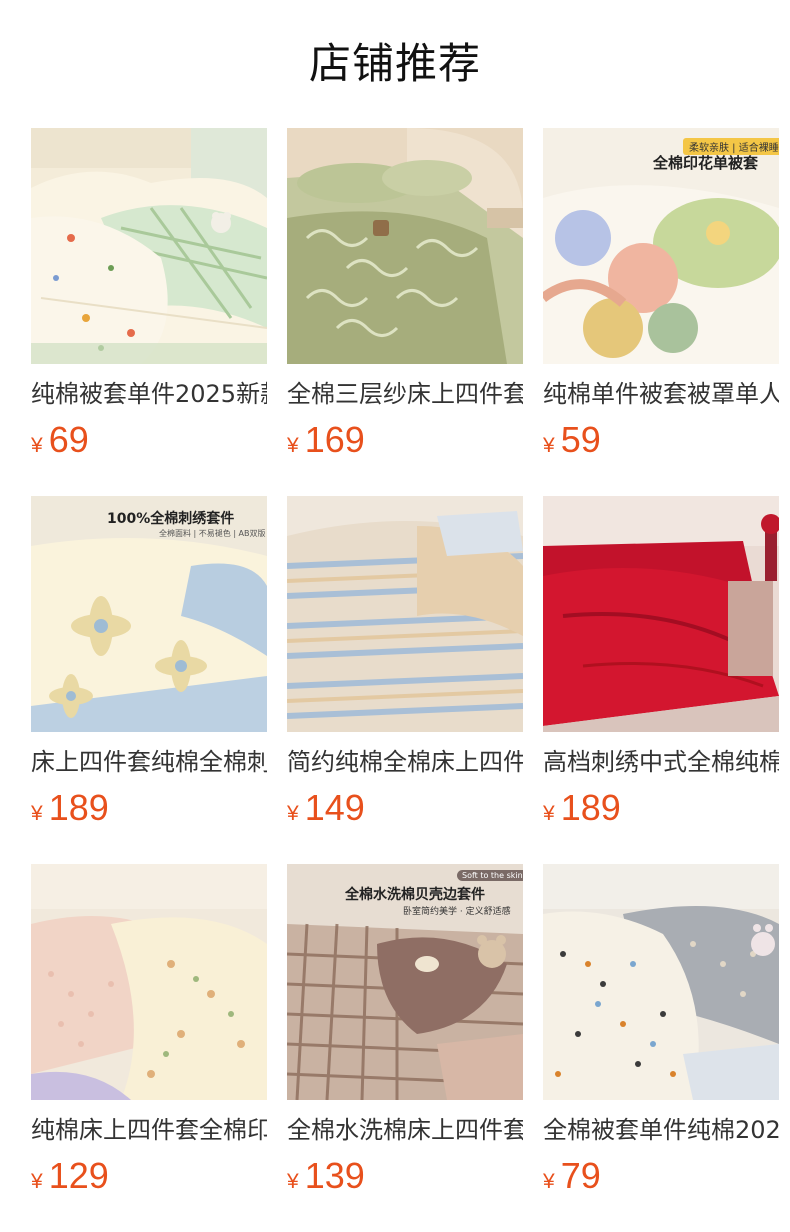 Image resolution: width=790 pixels, height=1232 pixels. I want to click on page-title: 店铺推荐, so click(394, 63).